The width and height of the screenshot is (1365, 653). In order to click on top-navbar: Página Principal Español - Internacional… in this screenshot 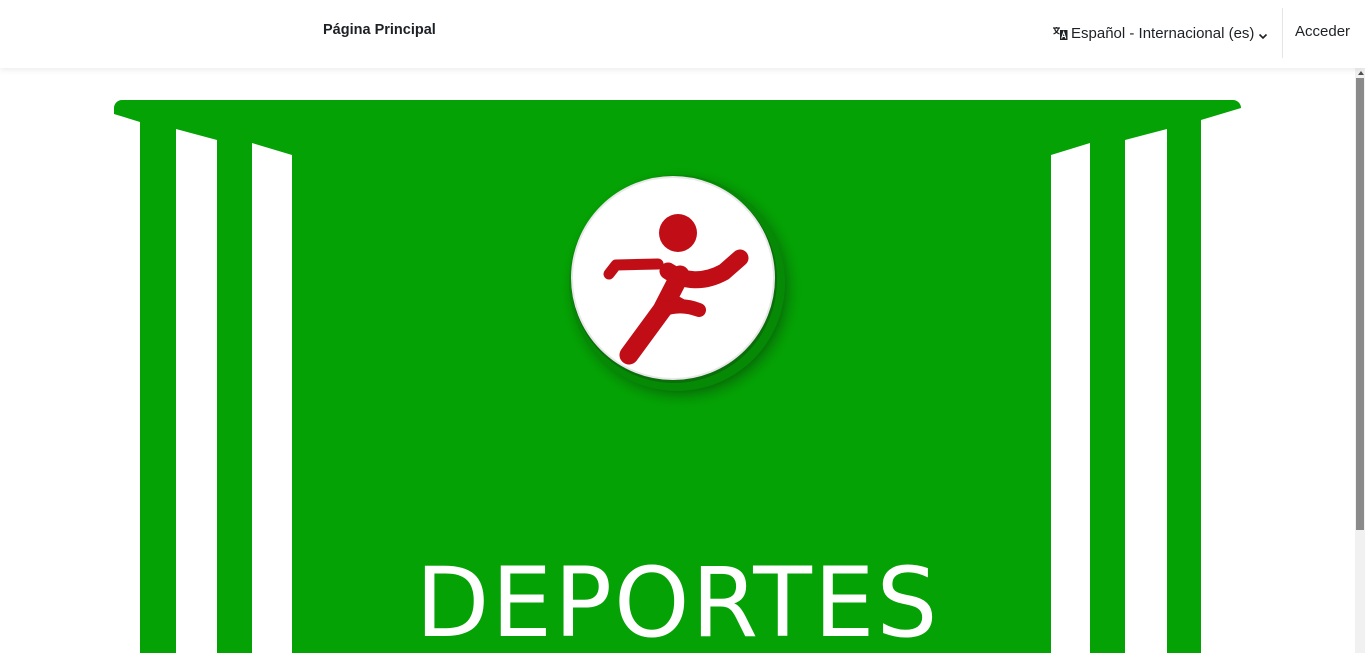, I will do `click(682, 34)`.